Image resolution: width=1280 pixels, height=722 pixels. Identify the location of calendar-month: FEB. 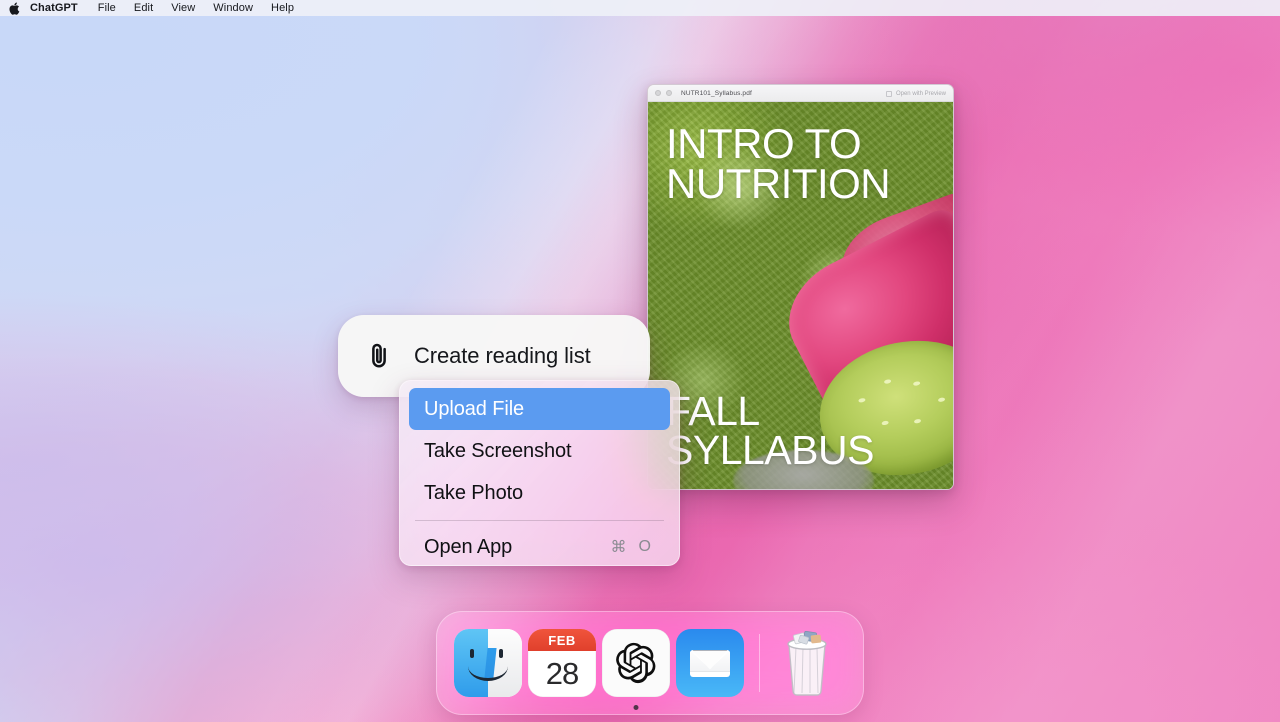
(562, 640).